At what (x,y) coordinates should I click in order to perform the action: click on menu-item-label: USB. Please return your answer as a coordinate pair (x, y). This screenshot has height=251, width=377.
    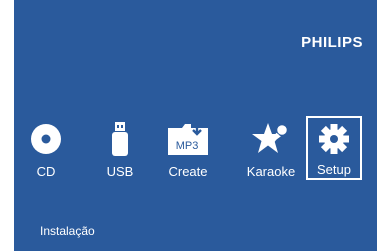
    Looking at the image, I should click on (120, 171).